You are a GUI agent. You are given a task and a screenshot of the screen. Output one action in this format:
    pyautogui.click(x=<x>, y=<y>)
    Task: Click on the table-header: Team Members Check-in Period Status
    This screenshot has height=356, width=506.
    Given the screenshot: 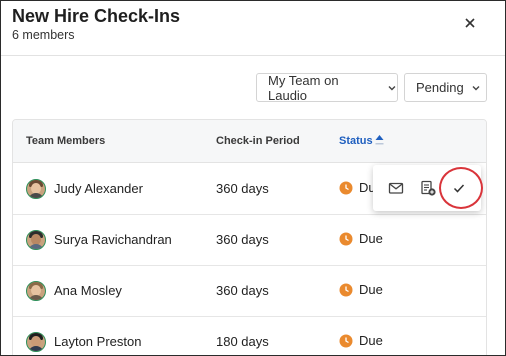 What is the action you would take?
    pyautogui.click(x=249, y=141)
    